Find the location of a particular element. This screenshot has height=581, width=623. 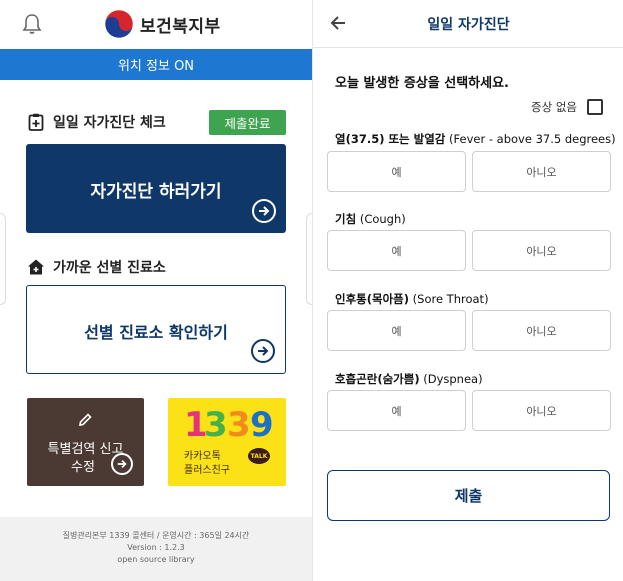

bell-icon is located at coordinates (32, 24).